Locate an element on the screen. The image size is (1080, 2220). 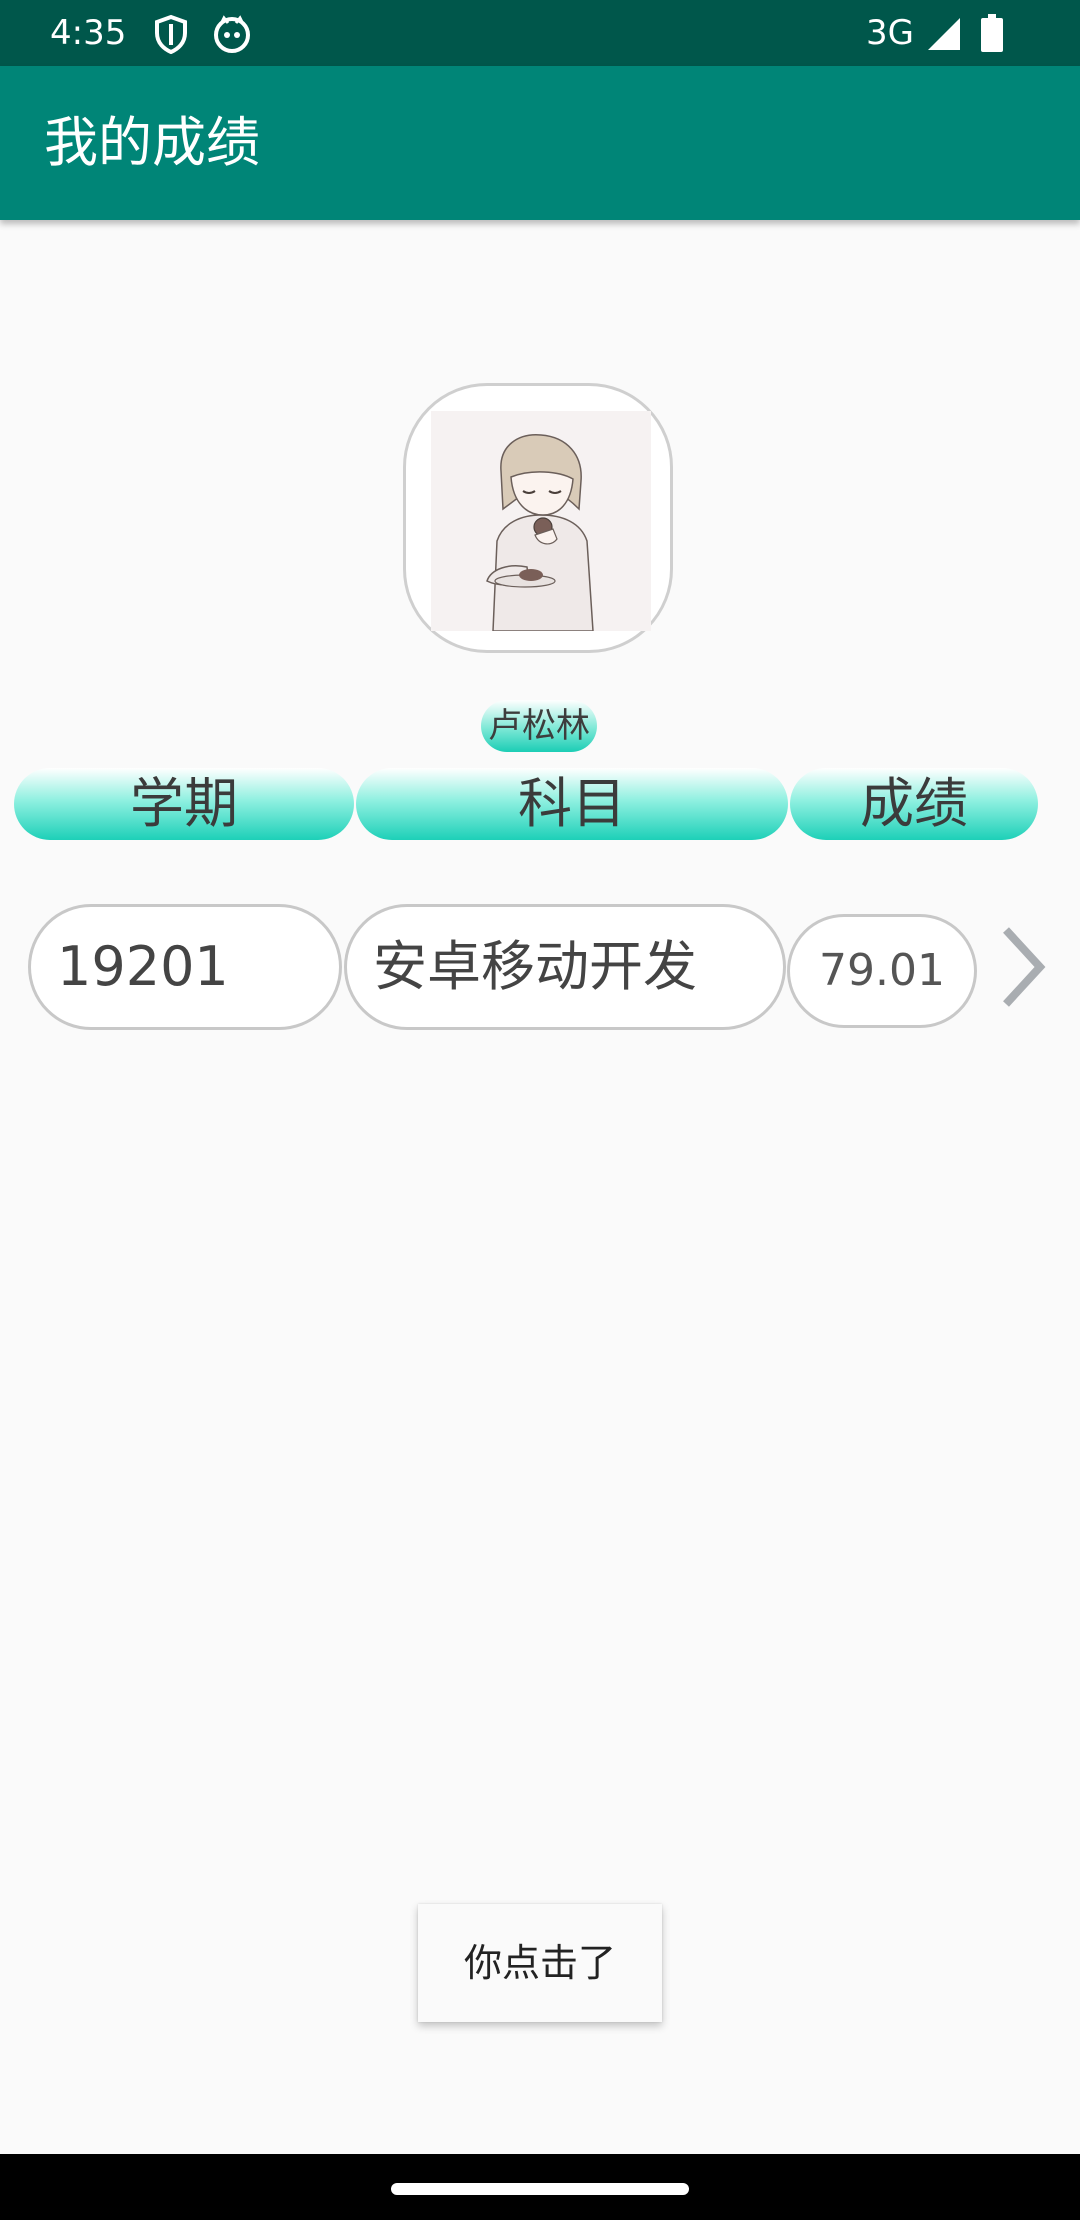
page-title: 我的成绩 is located at coordinates (152, 142).